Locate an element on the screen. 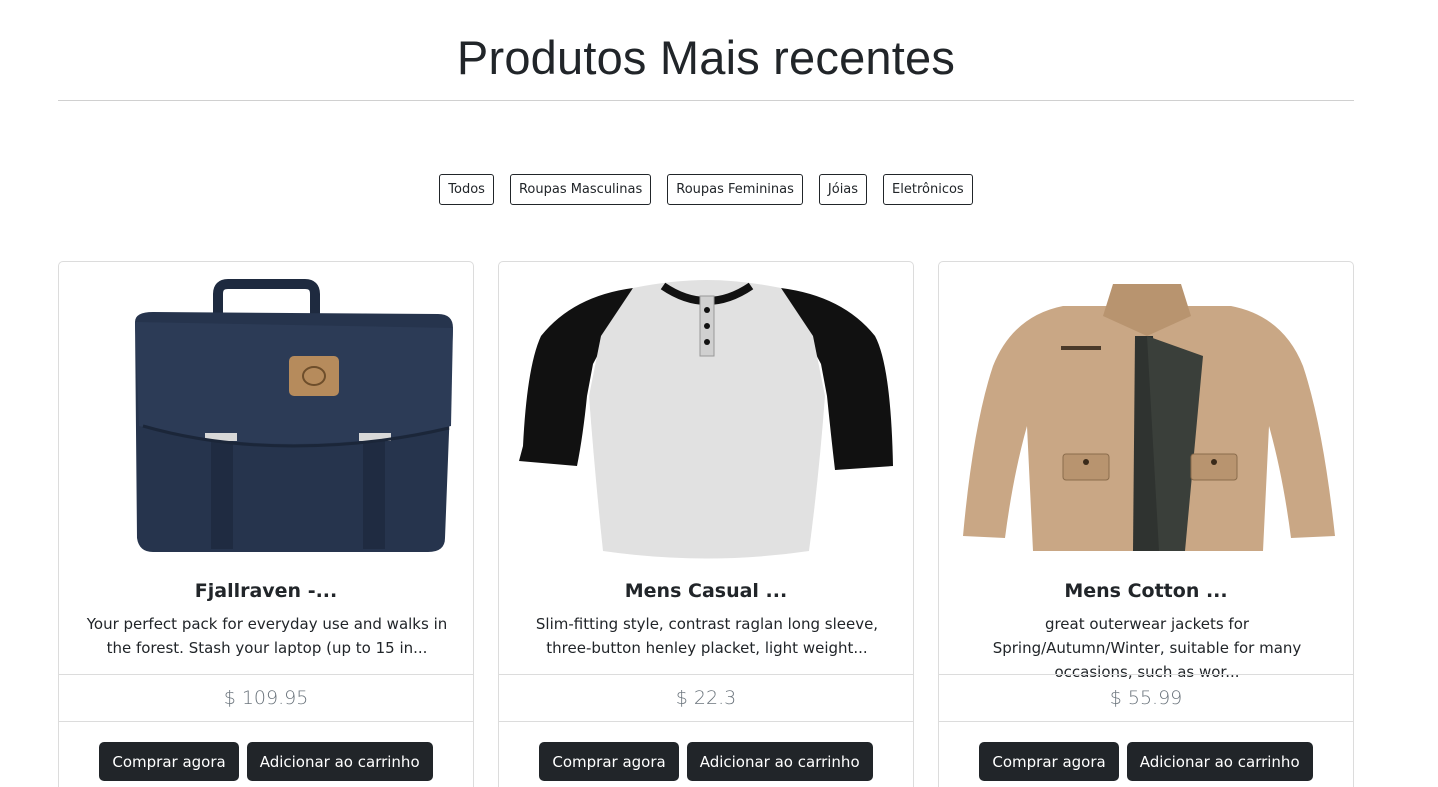 The image size is (1438, 787). page-title: Produtos Mais recentes is located at coordinates (706, 57).